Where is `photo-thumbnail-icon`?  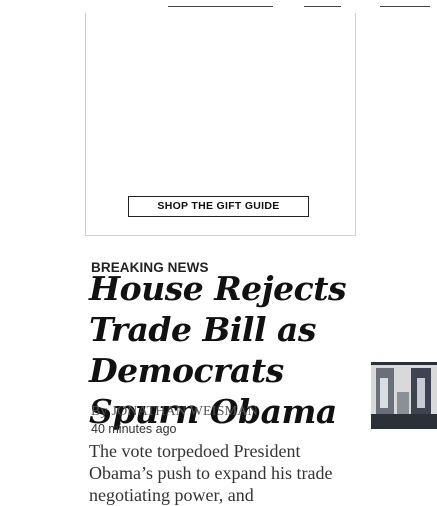
photo-thumbnail-icon is located at coordinates (404, 395).